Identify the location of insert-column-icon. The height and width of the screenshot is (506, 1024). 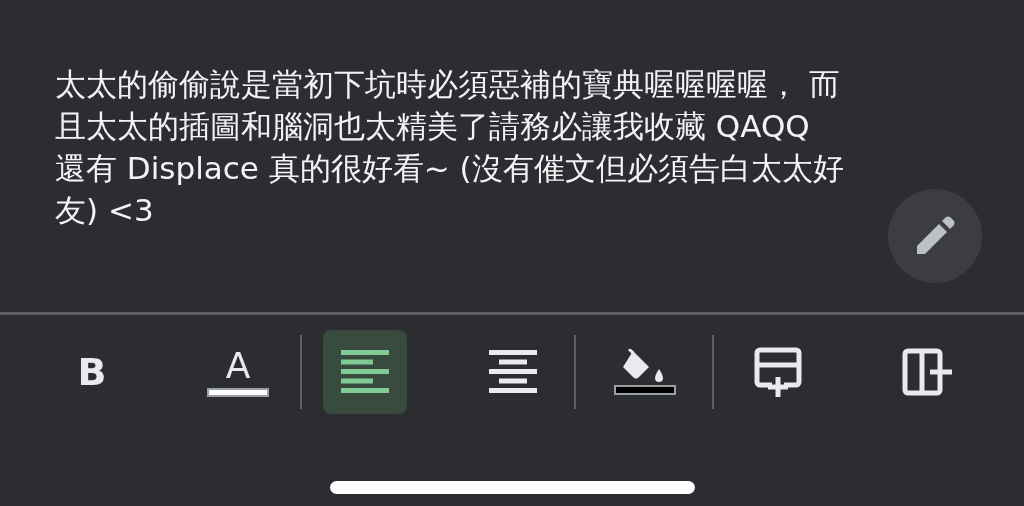
(928, 372).